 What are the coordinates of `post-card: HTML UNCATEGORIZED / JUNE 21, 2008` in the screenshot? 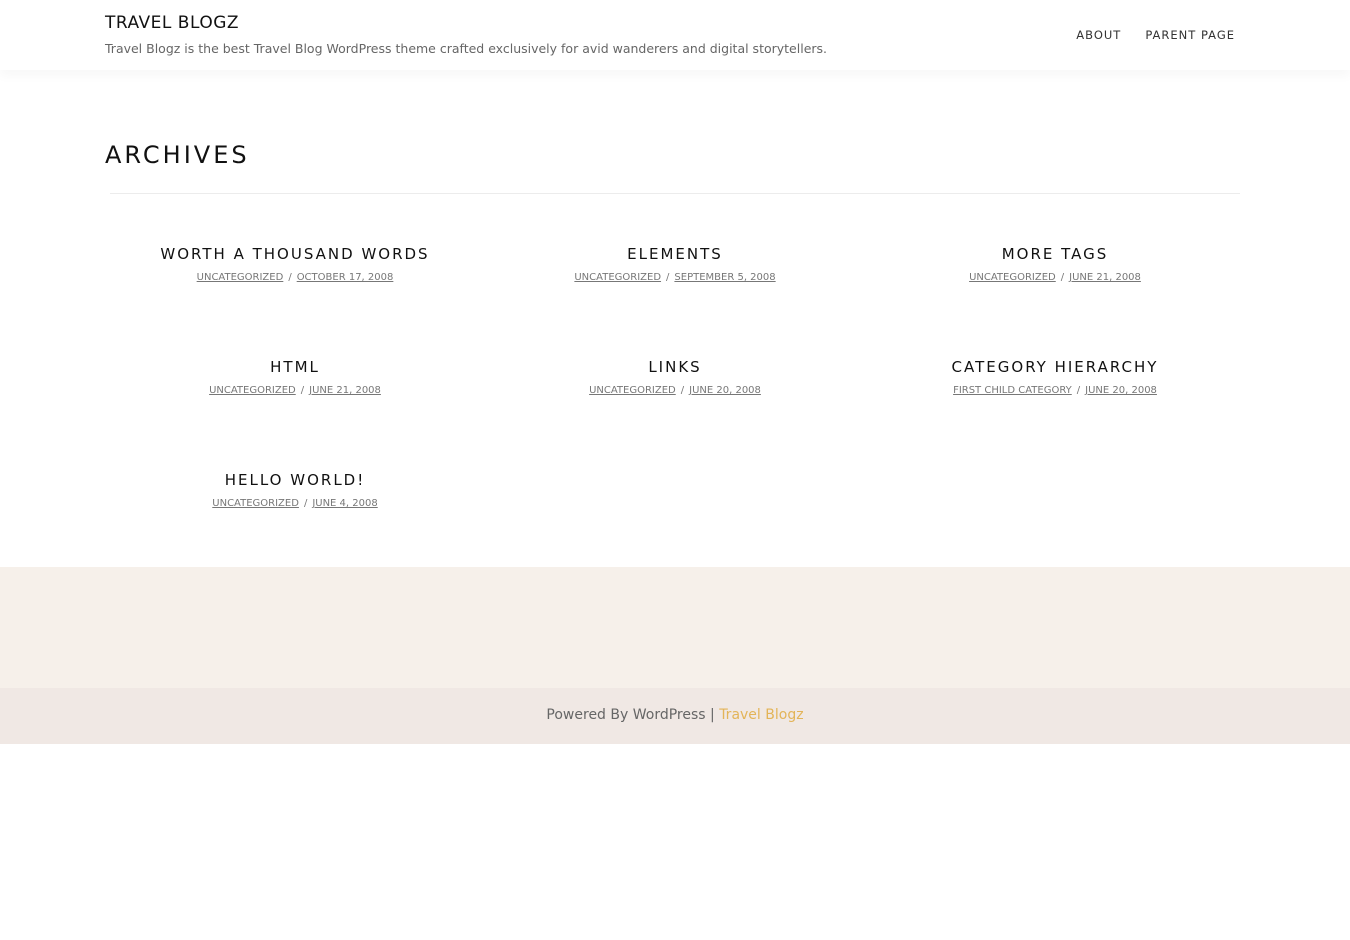 It's located at (295, 377).